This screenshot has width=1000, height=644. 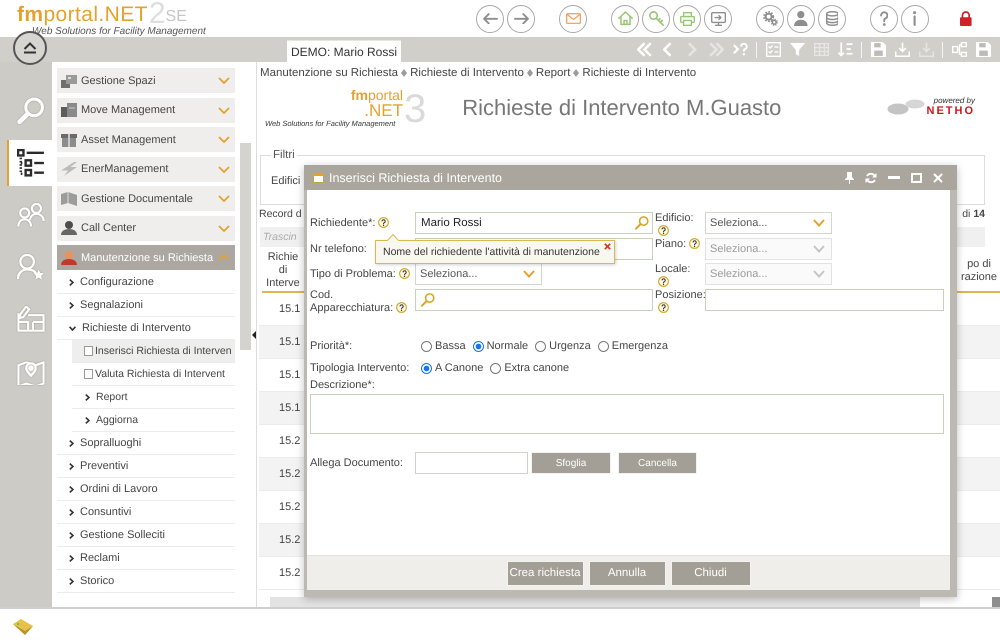 What do you see at coordinates (224, 139) in the screenshot?
I see `chevron-down-icon` at bounding box center [224, 139].